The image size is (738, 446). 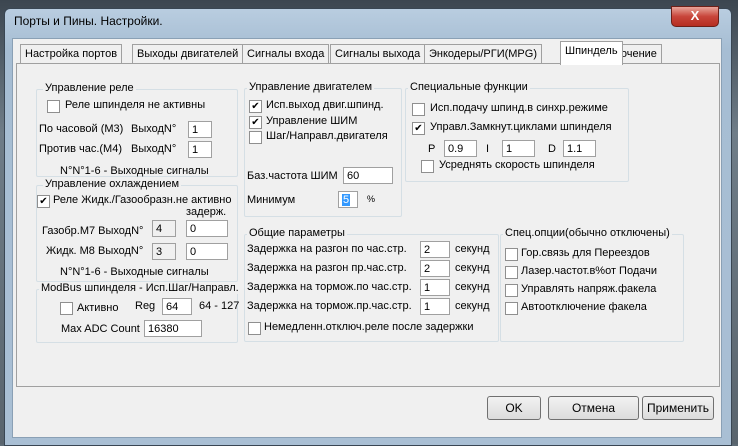 What do you see at coordinates (327, 268) in the screenshot?
I see `label: Задержка на разгон пр.час.стр.` at bounding box center [327, 268].